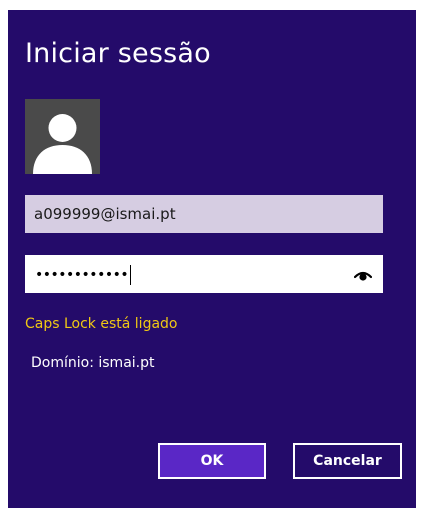  I want to click on eye-reveal-icon, so click(363, 274).